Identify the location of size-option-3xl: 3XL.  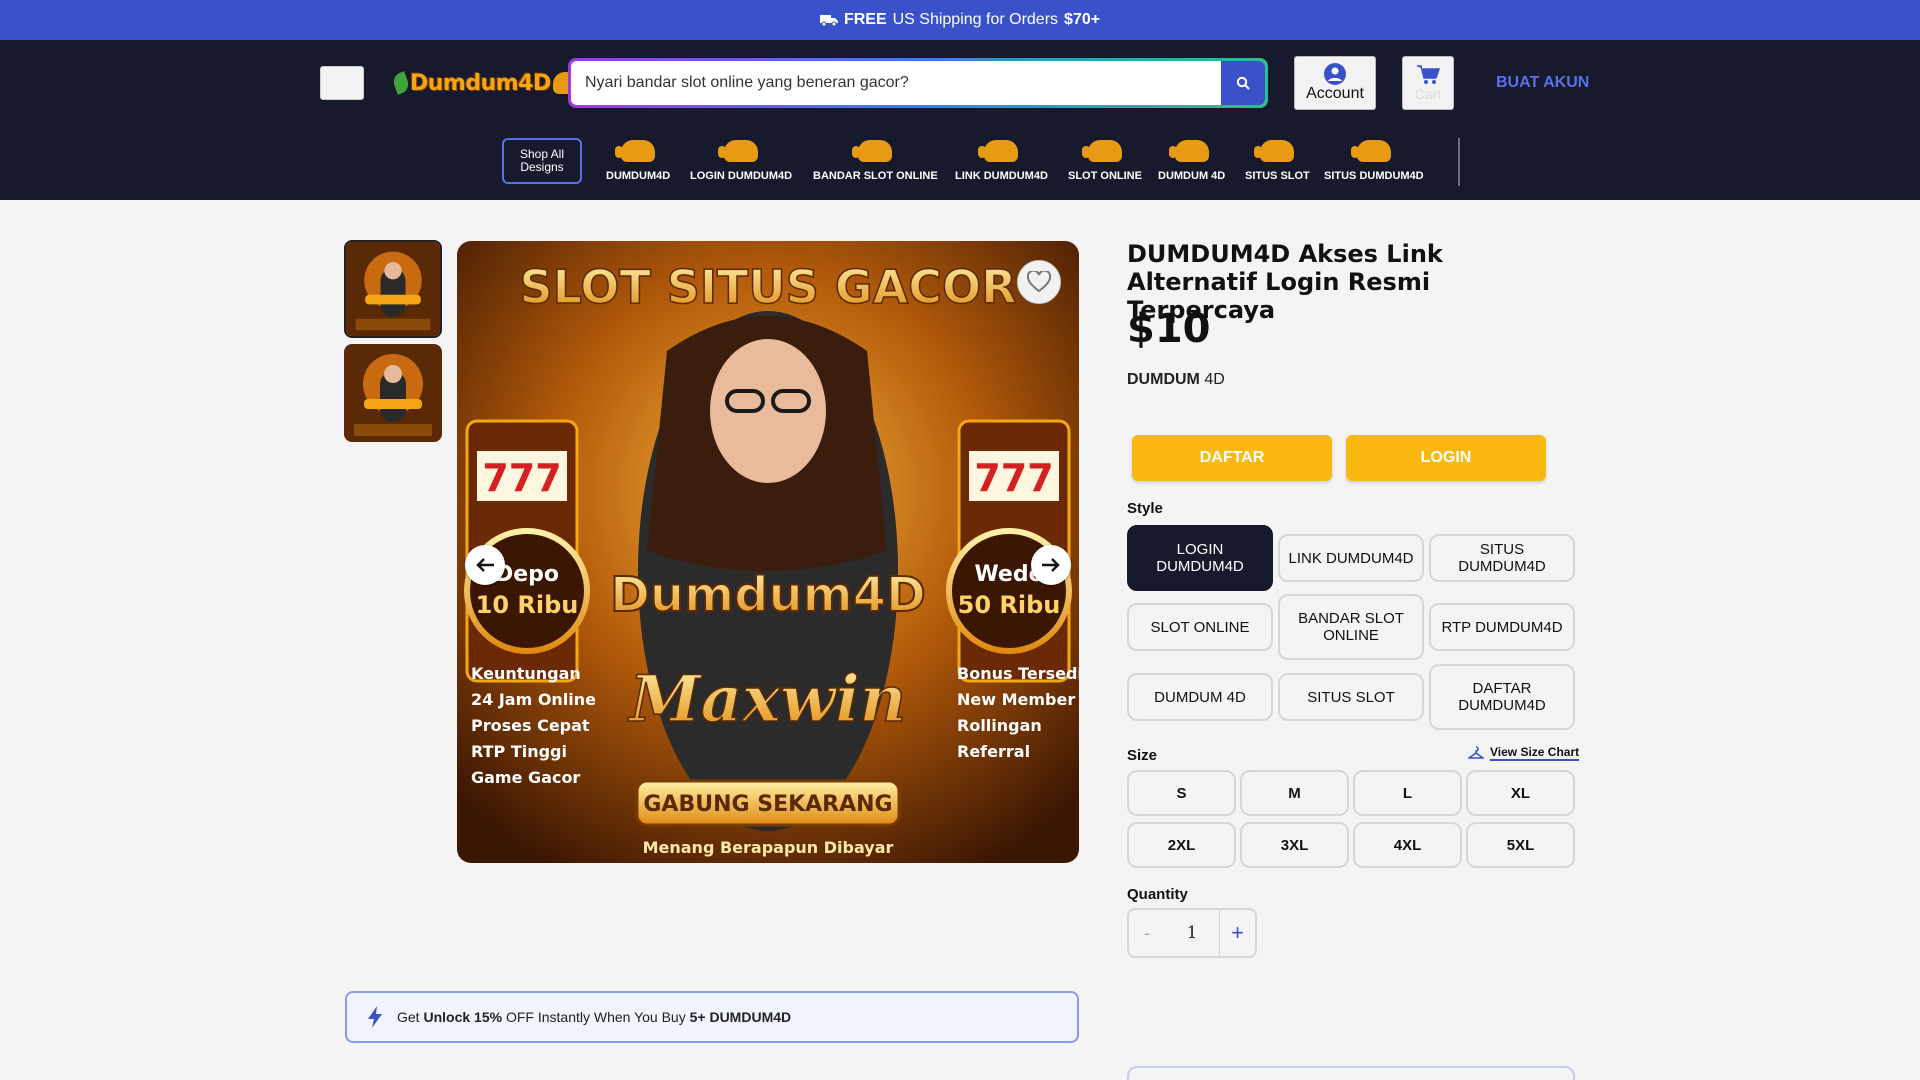
(1294, 845).